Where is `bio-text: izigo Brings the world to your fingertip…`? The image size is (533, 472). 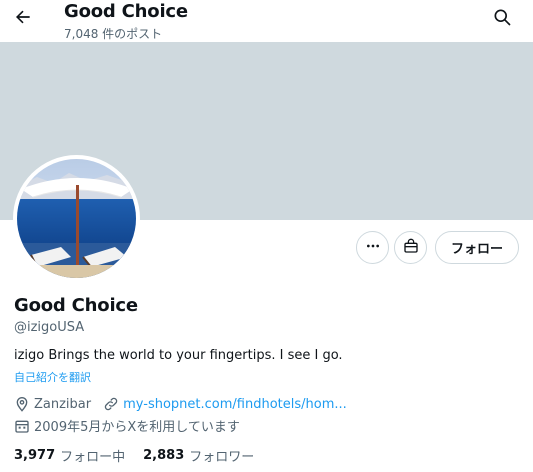 bio-text: izigo Brings the world to your fingertip… is located at coordinates (178, 355).